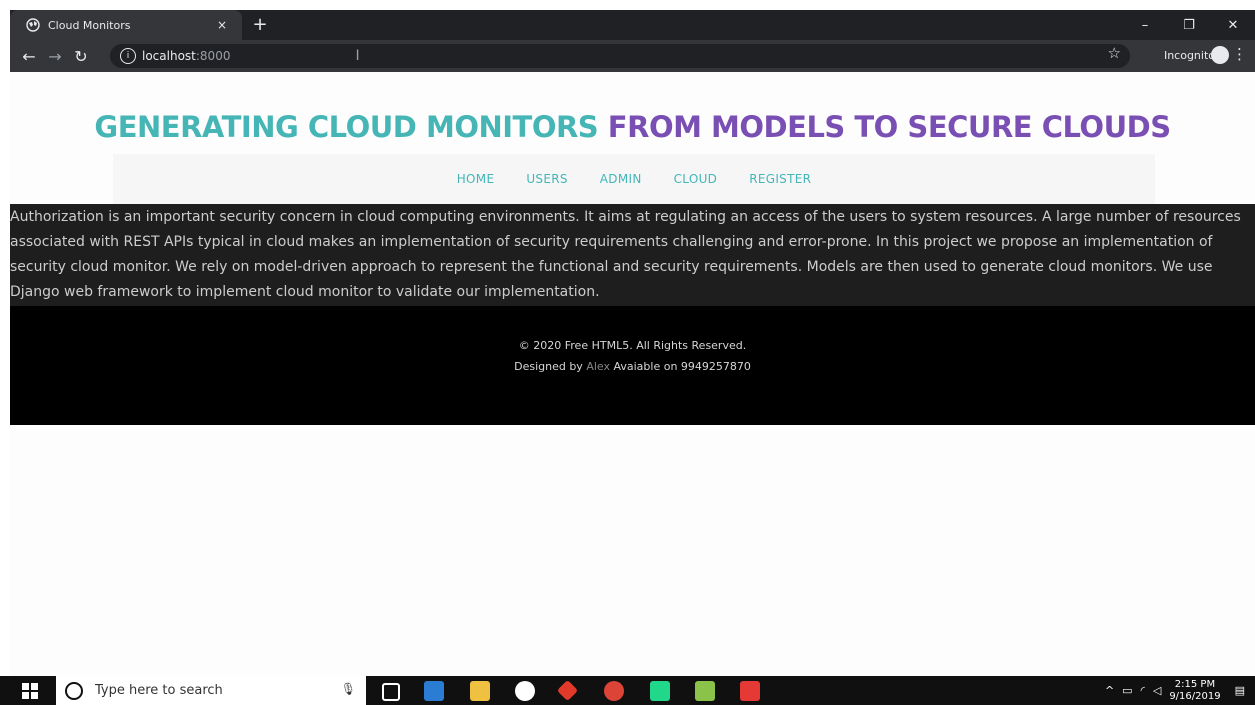 The height and width of the screenshot is (705, 1255). Describe the element at coordinates (89, 25) in the screenshot. I see `tab-title: Cloud Monitors` at that location.